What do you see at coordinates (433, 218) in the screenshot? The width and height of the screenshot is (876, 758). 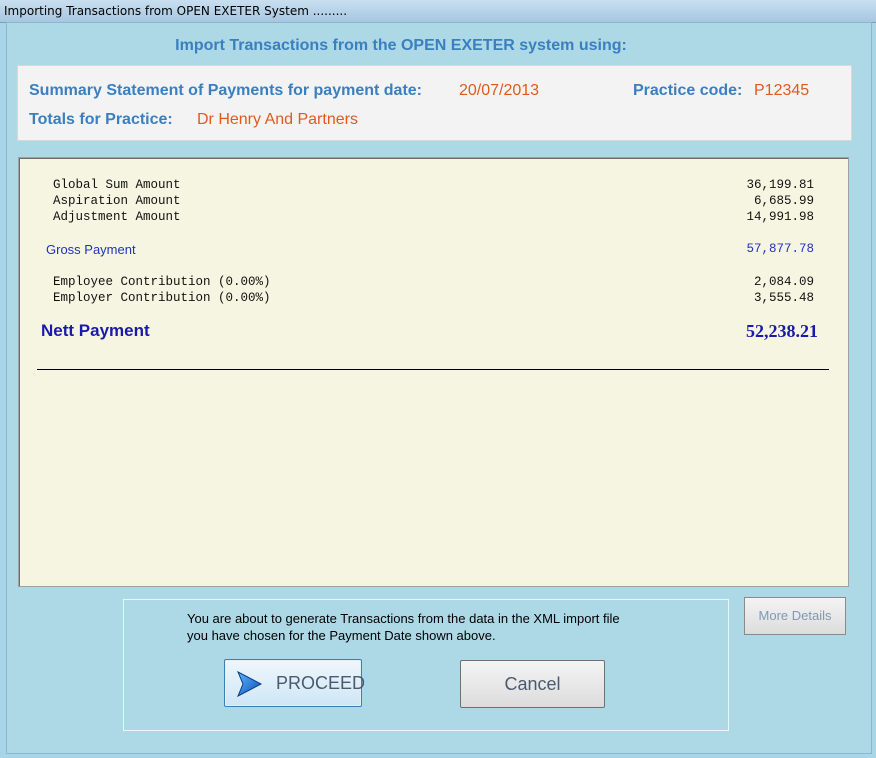 I see `statement-line: Adjustment Amount 14,991.98` at bounding box center [433, 218].